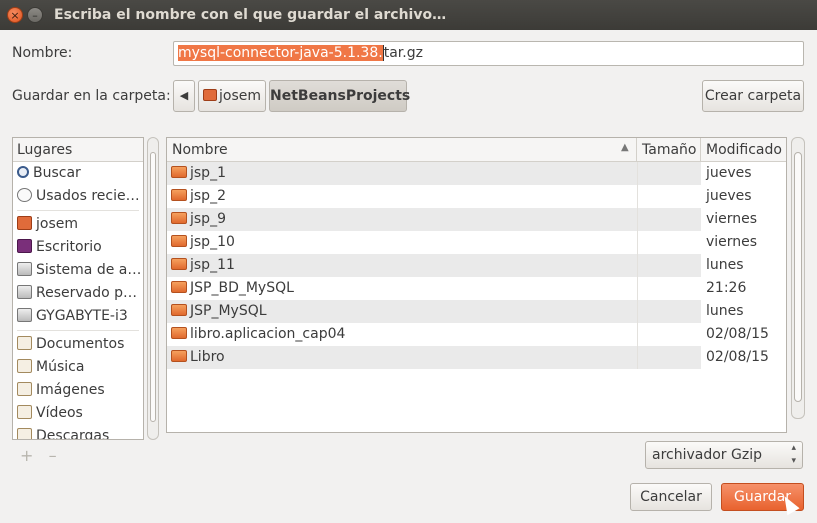 This screenshot has width=817, height=523. What do you see at coordinates (402, 334) in the screenshot?
I see `file-name-cell: libro.aplicacion_cap04` at bounding box center [402, 334].